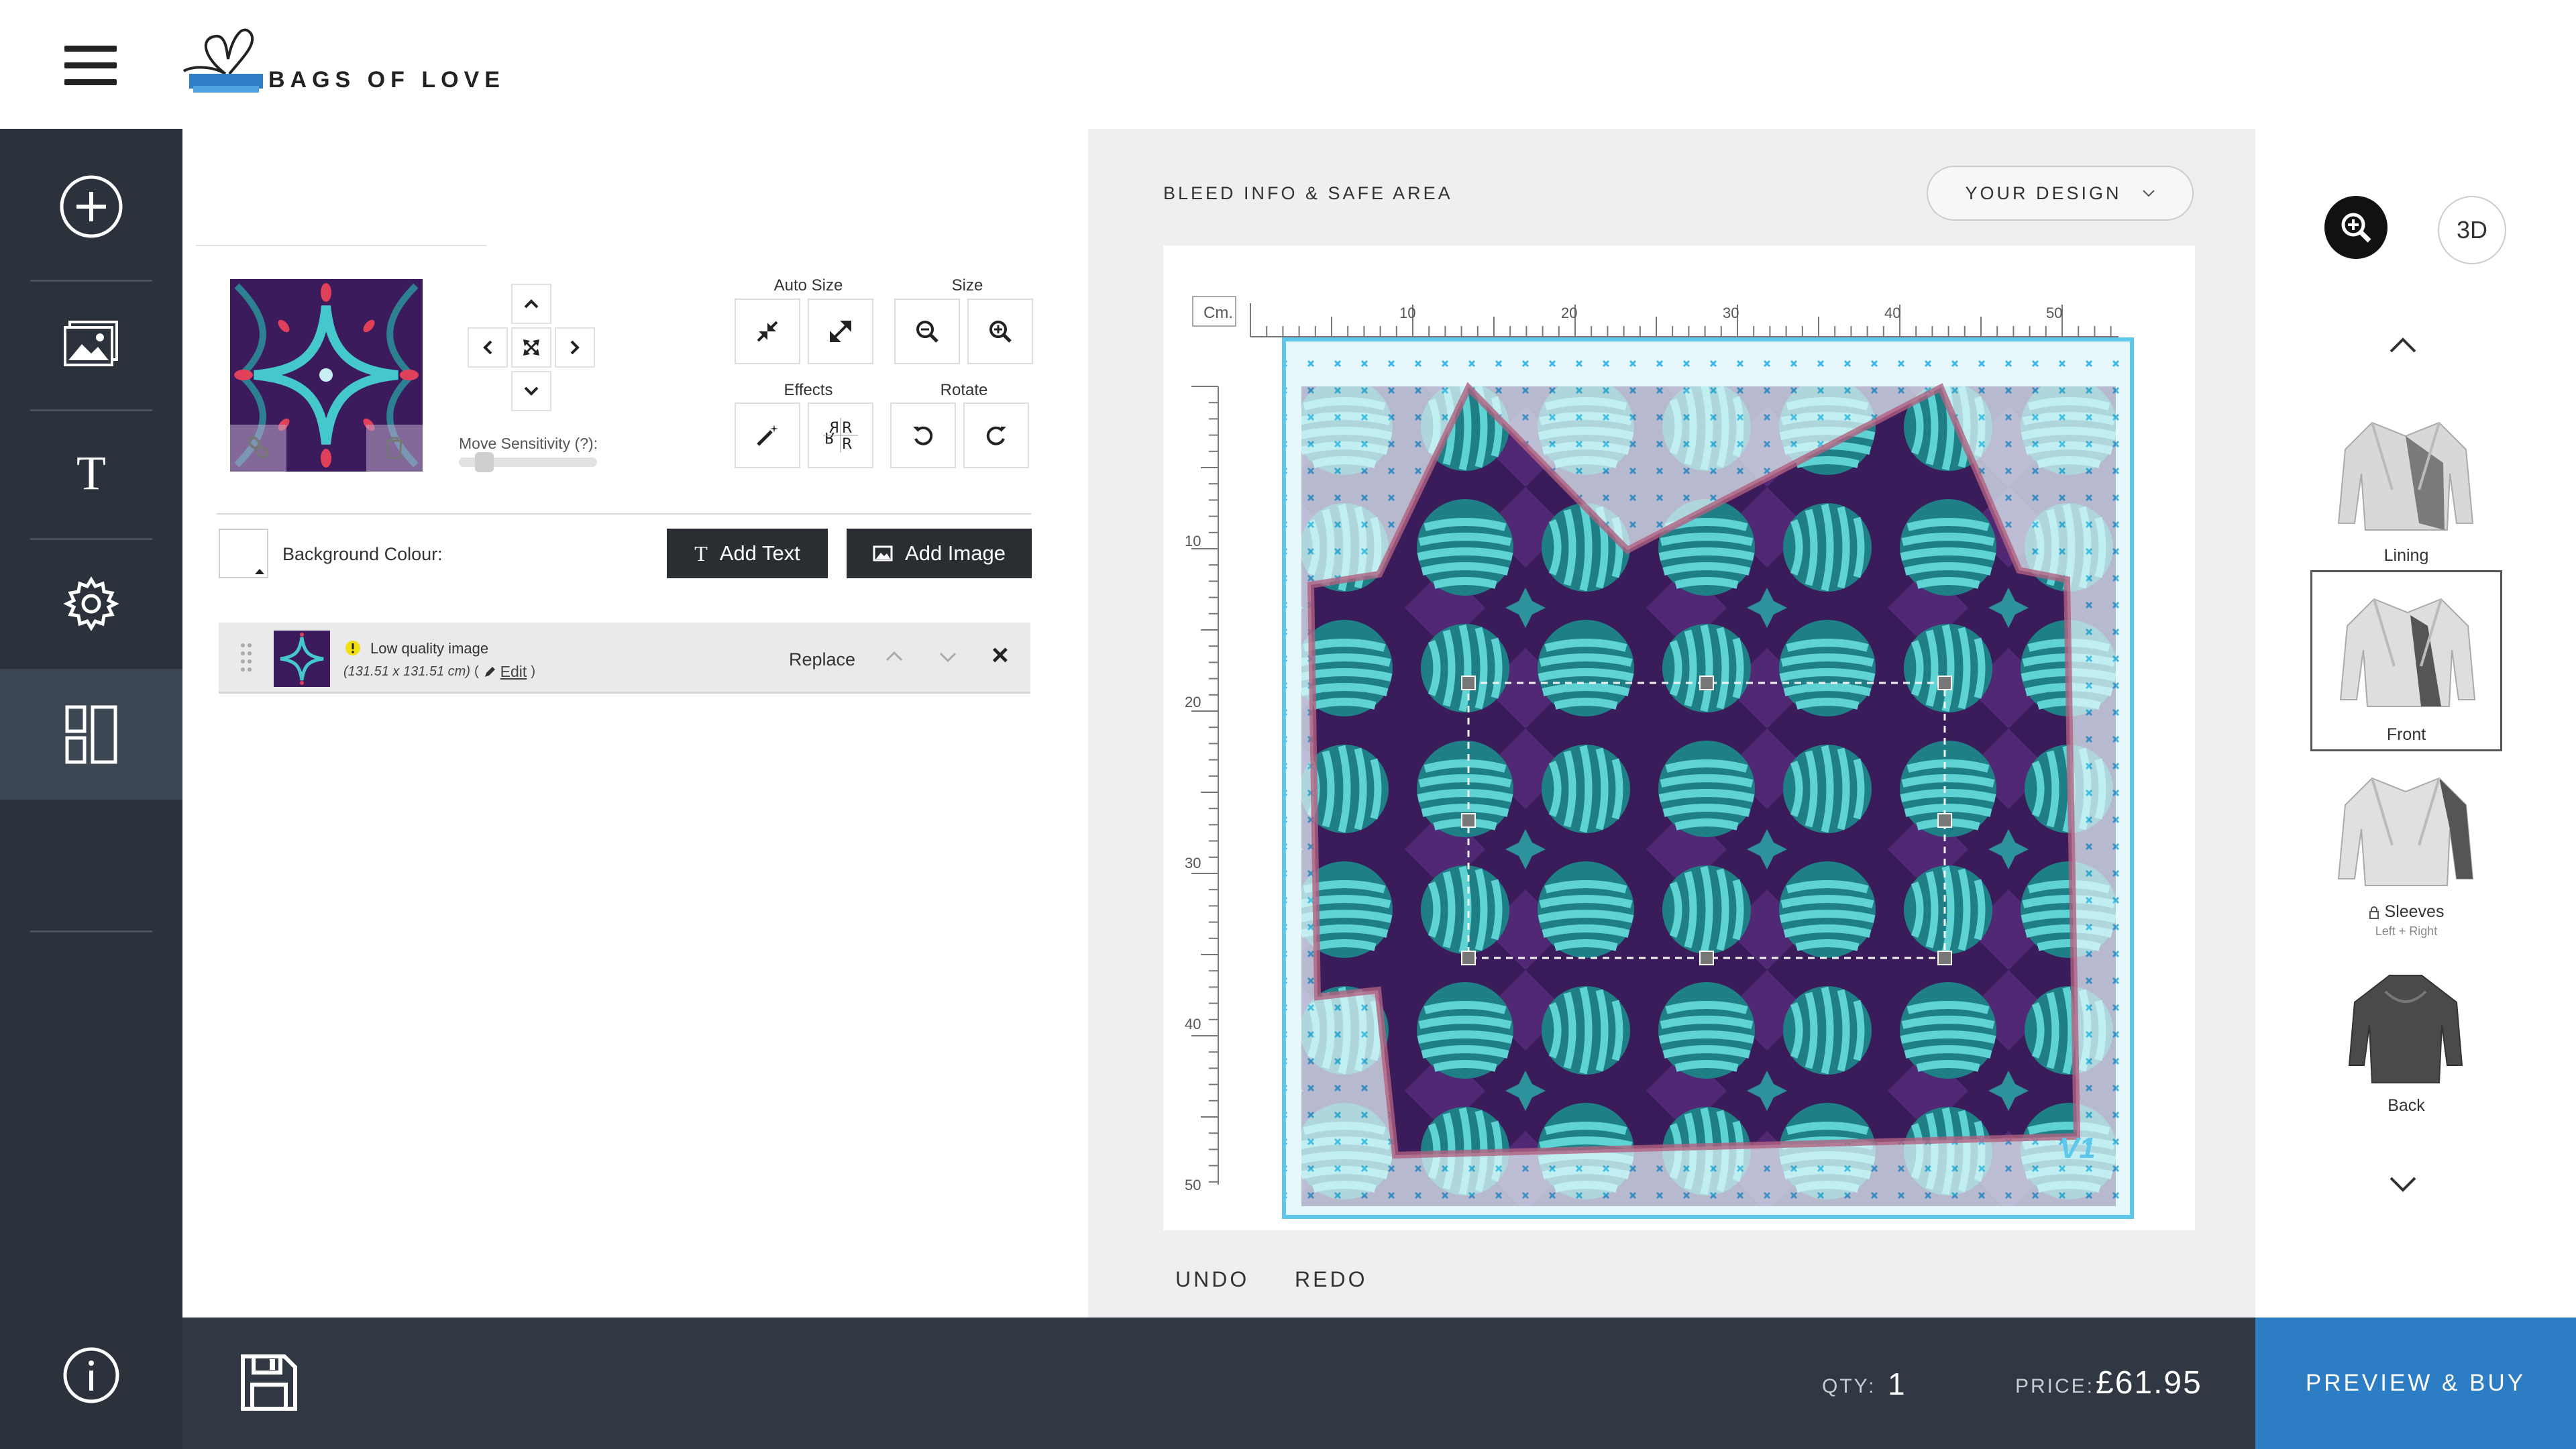 This screenshot has height=1449, width=2576. Describe the element at coordinates (489, 671) in the screenshot. I see `pencil-icon` at that location.